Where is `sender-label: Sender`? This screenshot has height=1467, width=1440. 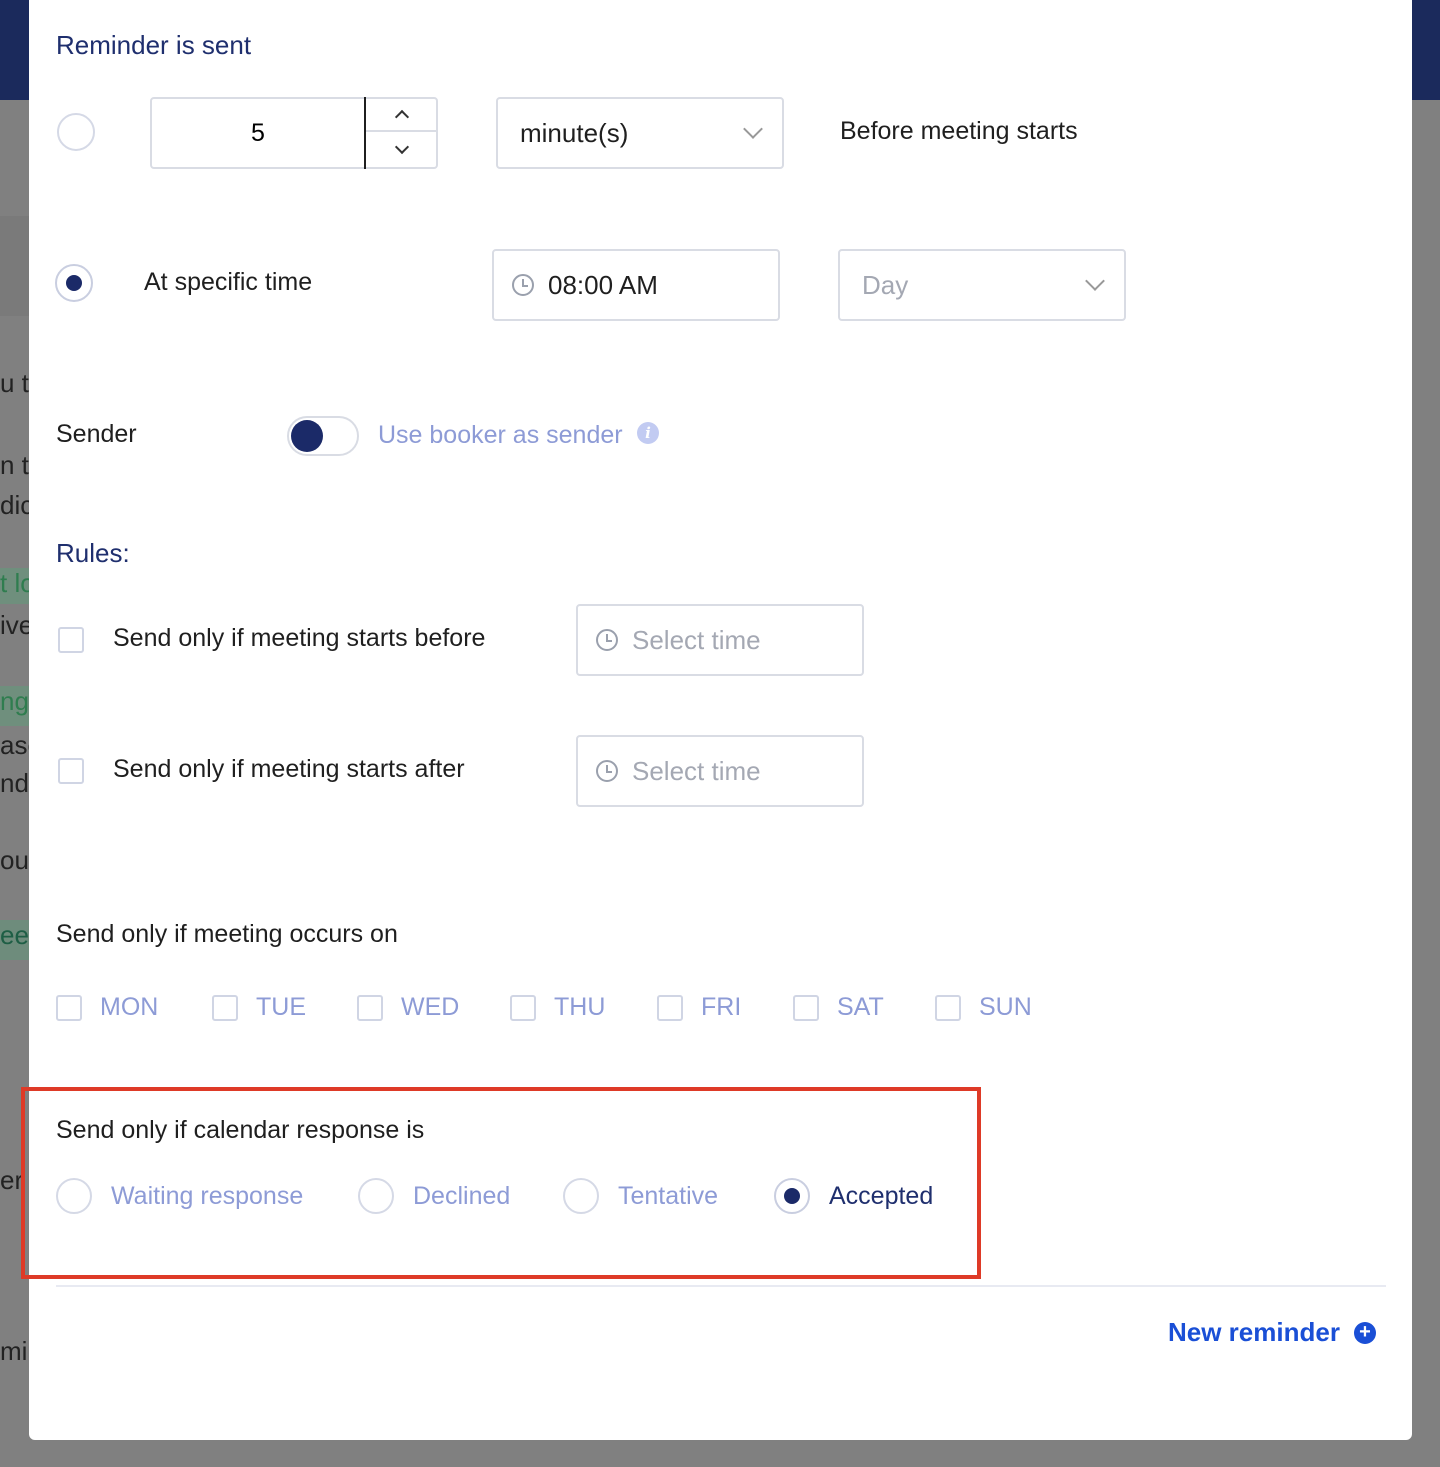 sender-label: Sender is located at coordinates (96, 434).